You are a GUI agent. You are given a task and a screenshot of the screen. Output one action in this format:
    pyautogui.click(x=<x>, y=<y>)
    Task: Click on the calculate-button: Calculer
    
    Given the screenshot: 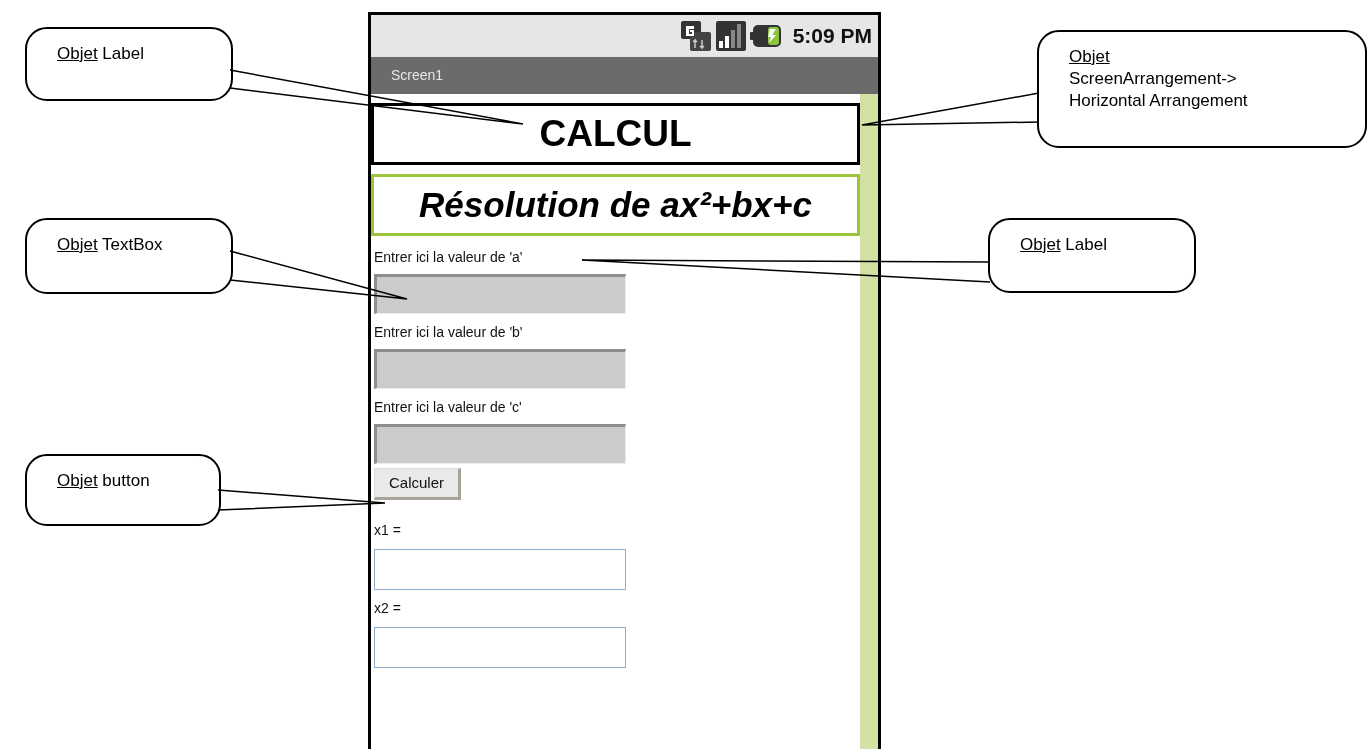 What is the action you would take?
    pyautogui.click(x=418, y=484)
    